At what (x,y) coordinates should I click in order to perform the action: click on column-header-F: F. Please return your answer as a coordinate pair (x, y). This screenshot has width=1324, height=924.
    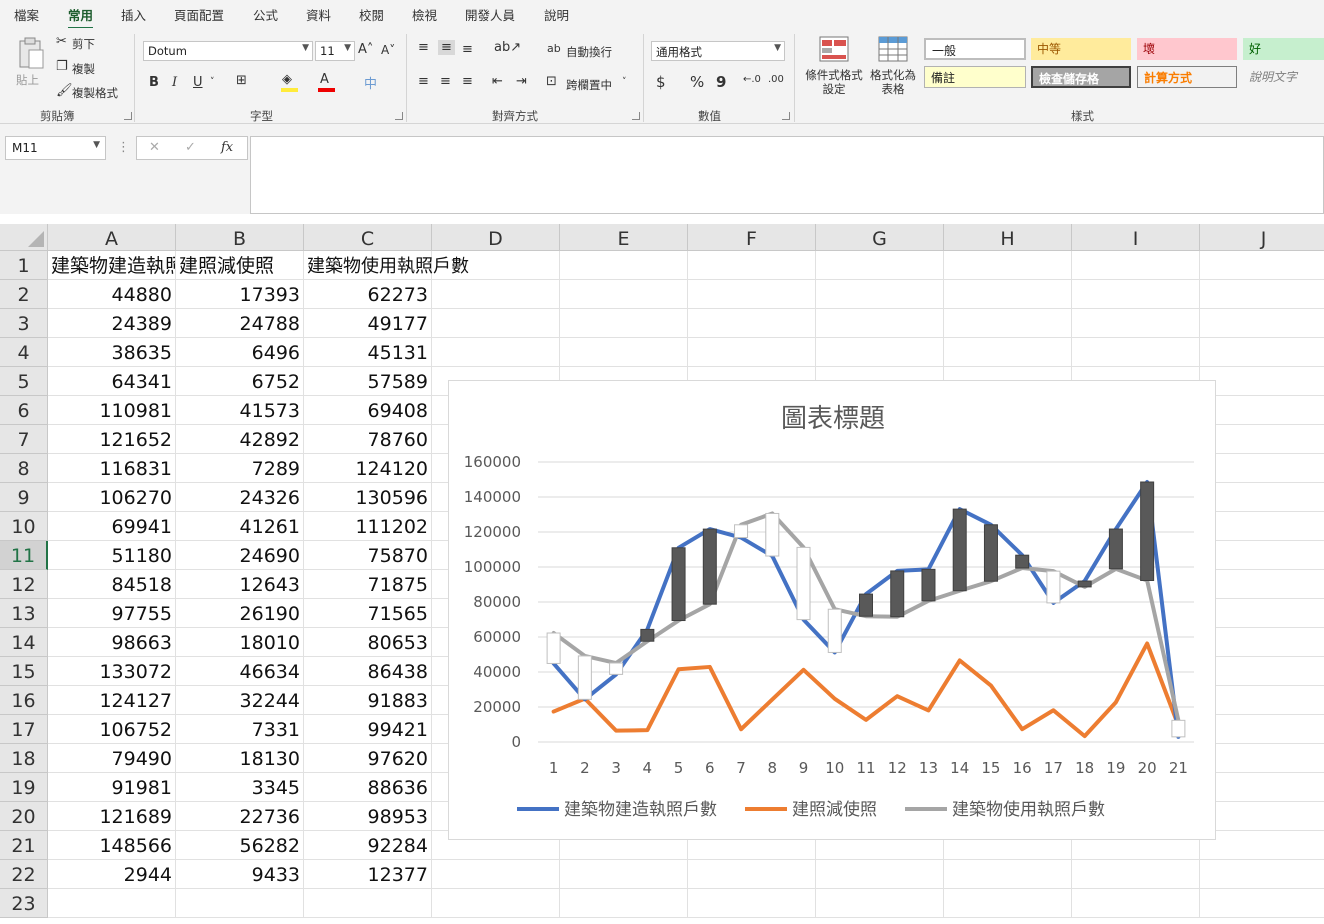
    Looking at the image, I should click on (752, 237).